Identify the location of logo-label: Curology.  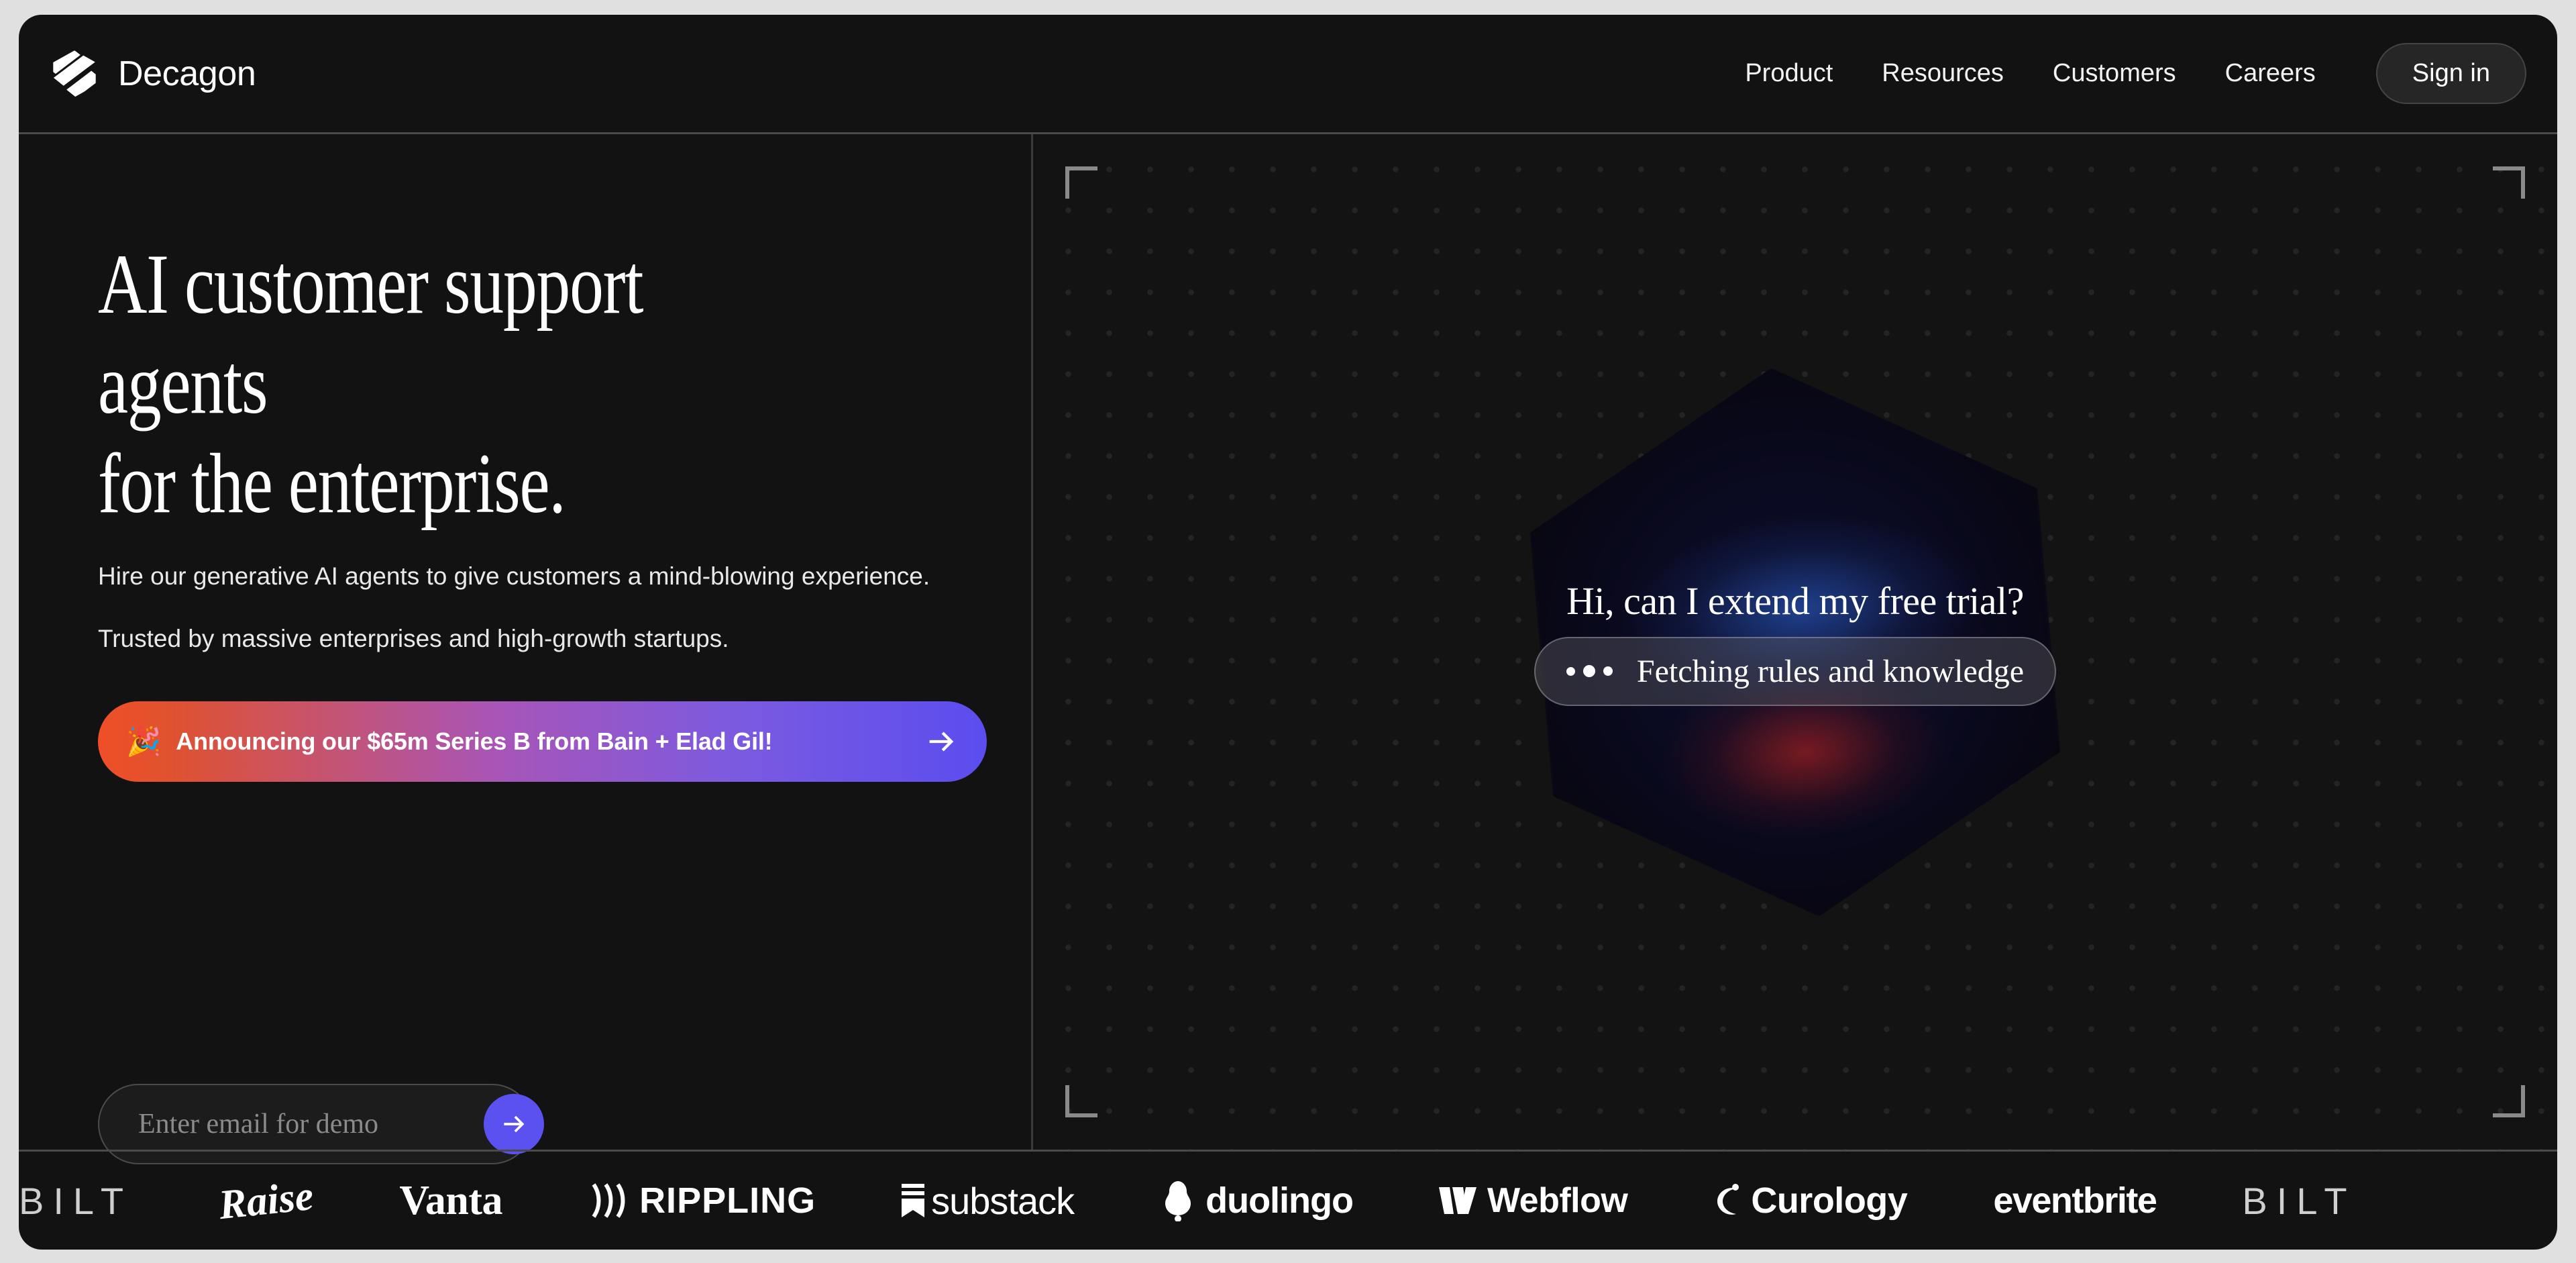
(1829, 1200).